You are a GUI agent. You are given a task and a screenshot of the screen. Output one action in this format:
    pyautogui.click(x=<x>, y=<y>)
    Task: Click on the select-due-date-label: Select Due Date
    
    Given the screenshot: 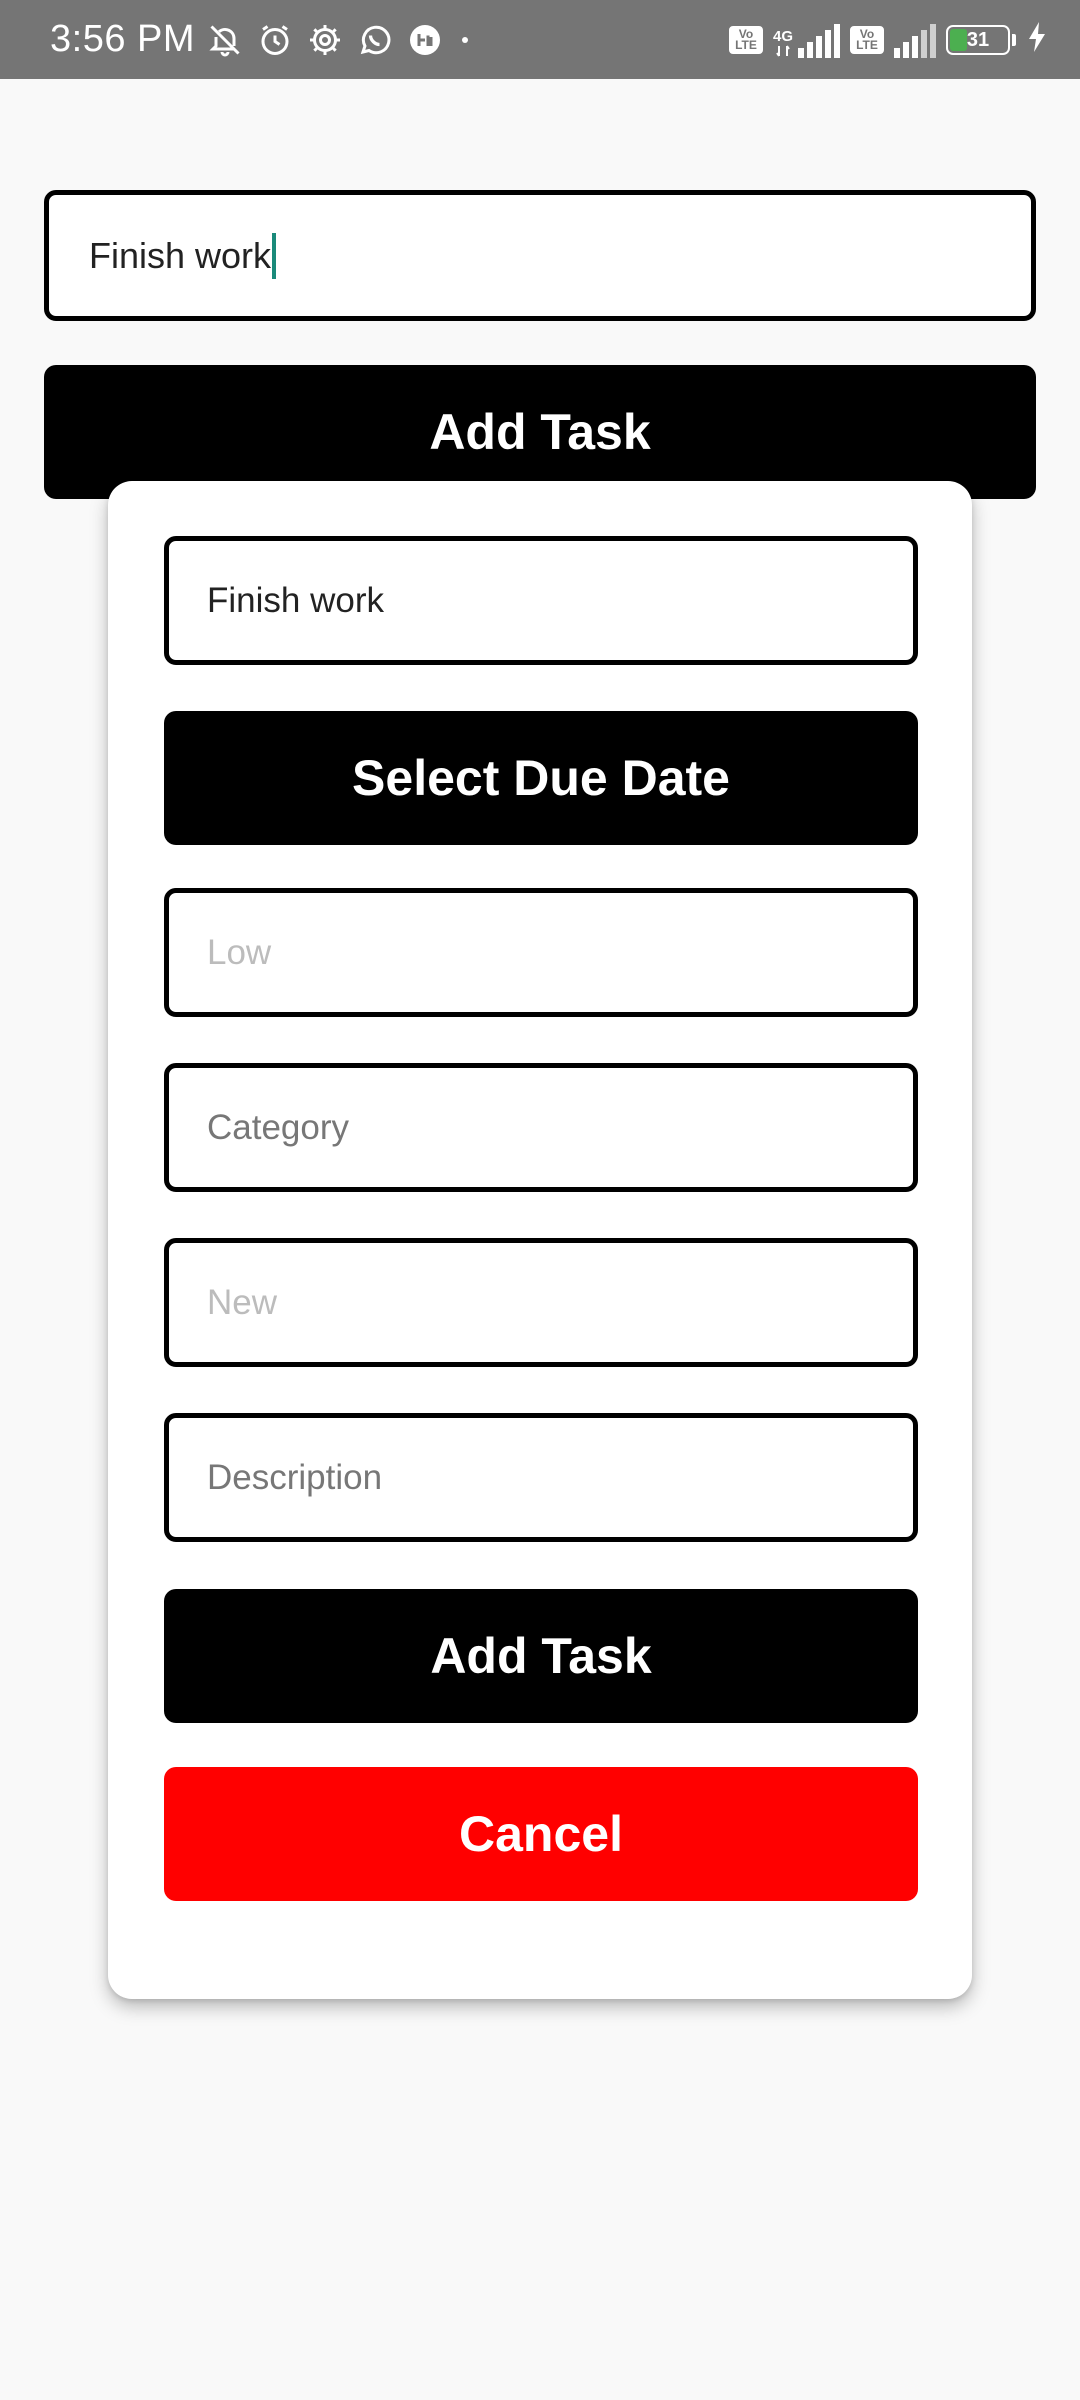 What is the action you would take?
    pyautogui.click(x=541, y=778)
    